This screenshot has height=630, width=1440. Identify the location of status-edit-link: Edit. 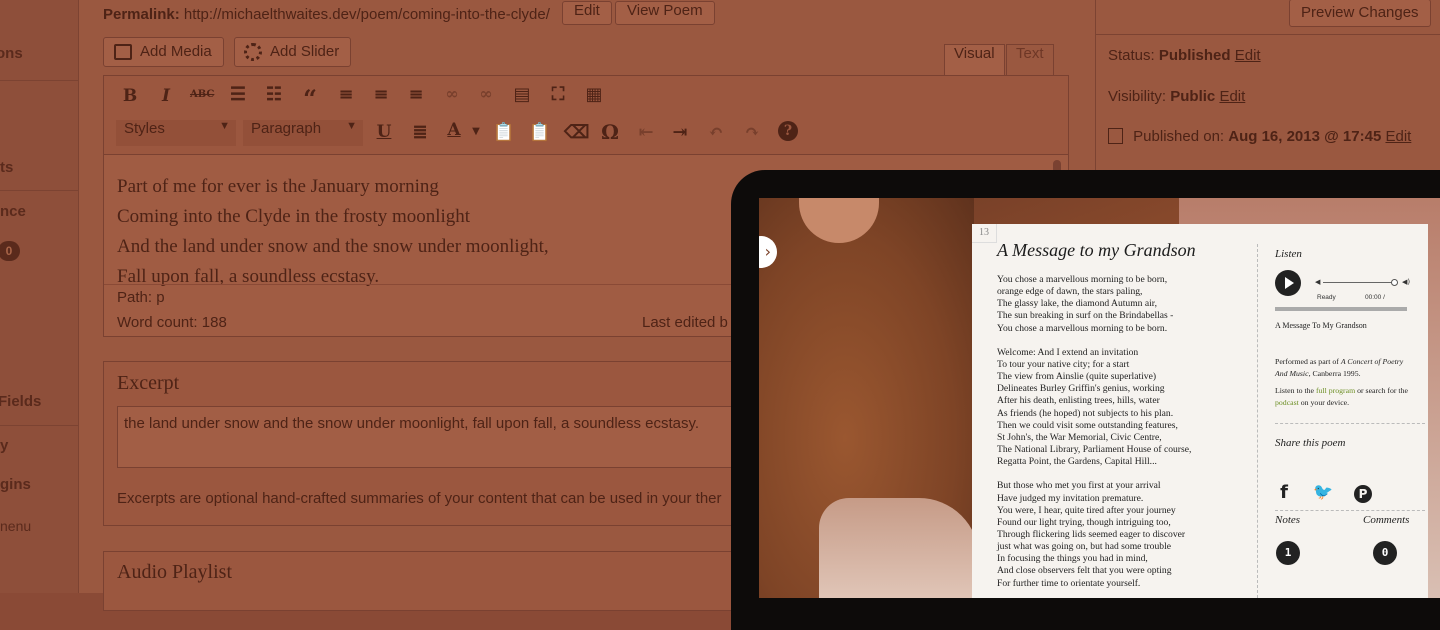
(1248, 55).